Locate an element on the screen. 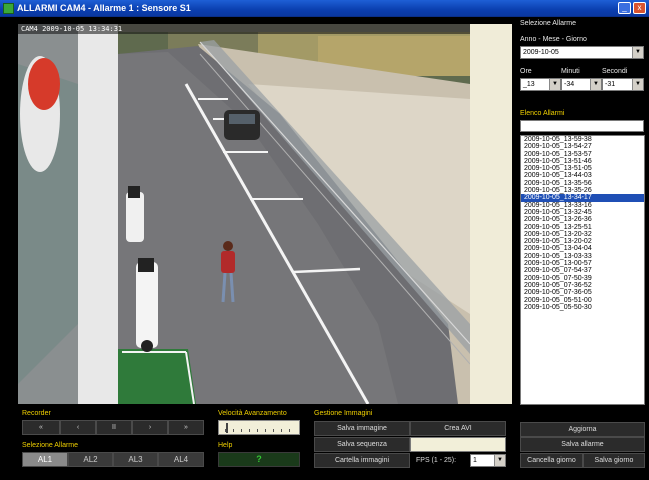 The width and height of the screenshot is (649, 480). selezione-allarme-heading: Selezione Allarme is located at coordinates (548, 23).